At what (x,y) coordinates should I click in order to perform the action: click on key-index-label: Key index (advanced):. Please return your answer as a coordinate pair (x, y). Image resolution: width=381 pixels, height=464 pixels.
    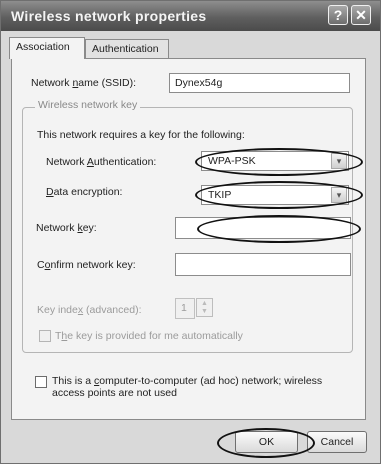
    Looking at the image, I should click on (89, 310).